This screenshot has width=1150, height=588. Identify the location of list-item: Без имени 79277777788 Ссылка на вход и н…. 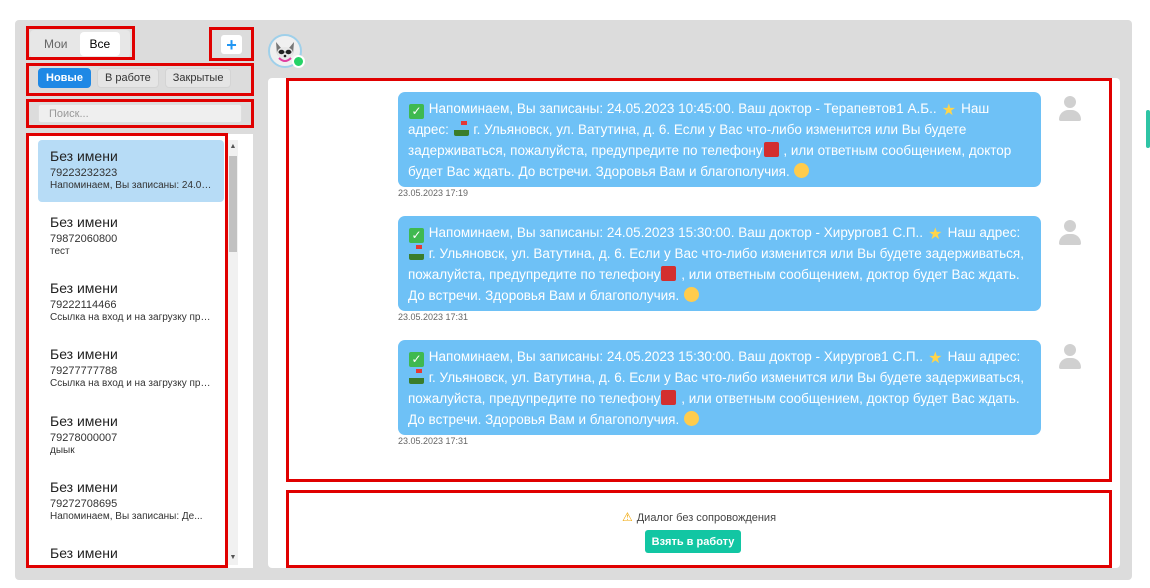
(131, 369).